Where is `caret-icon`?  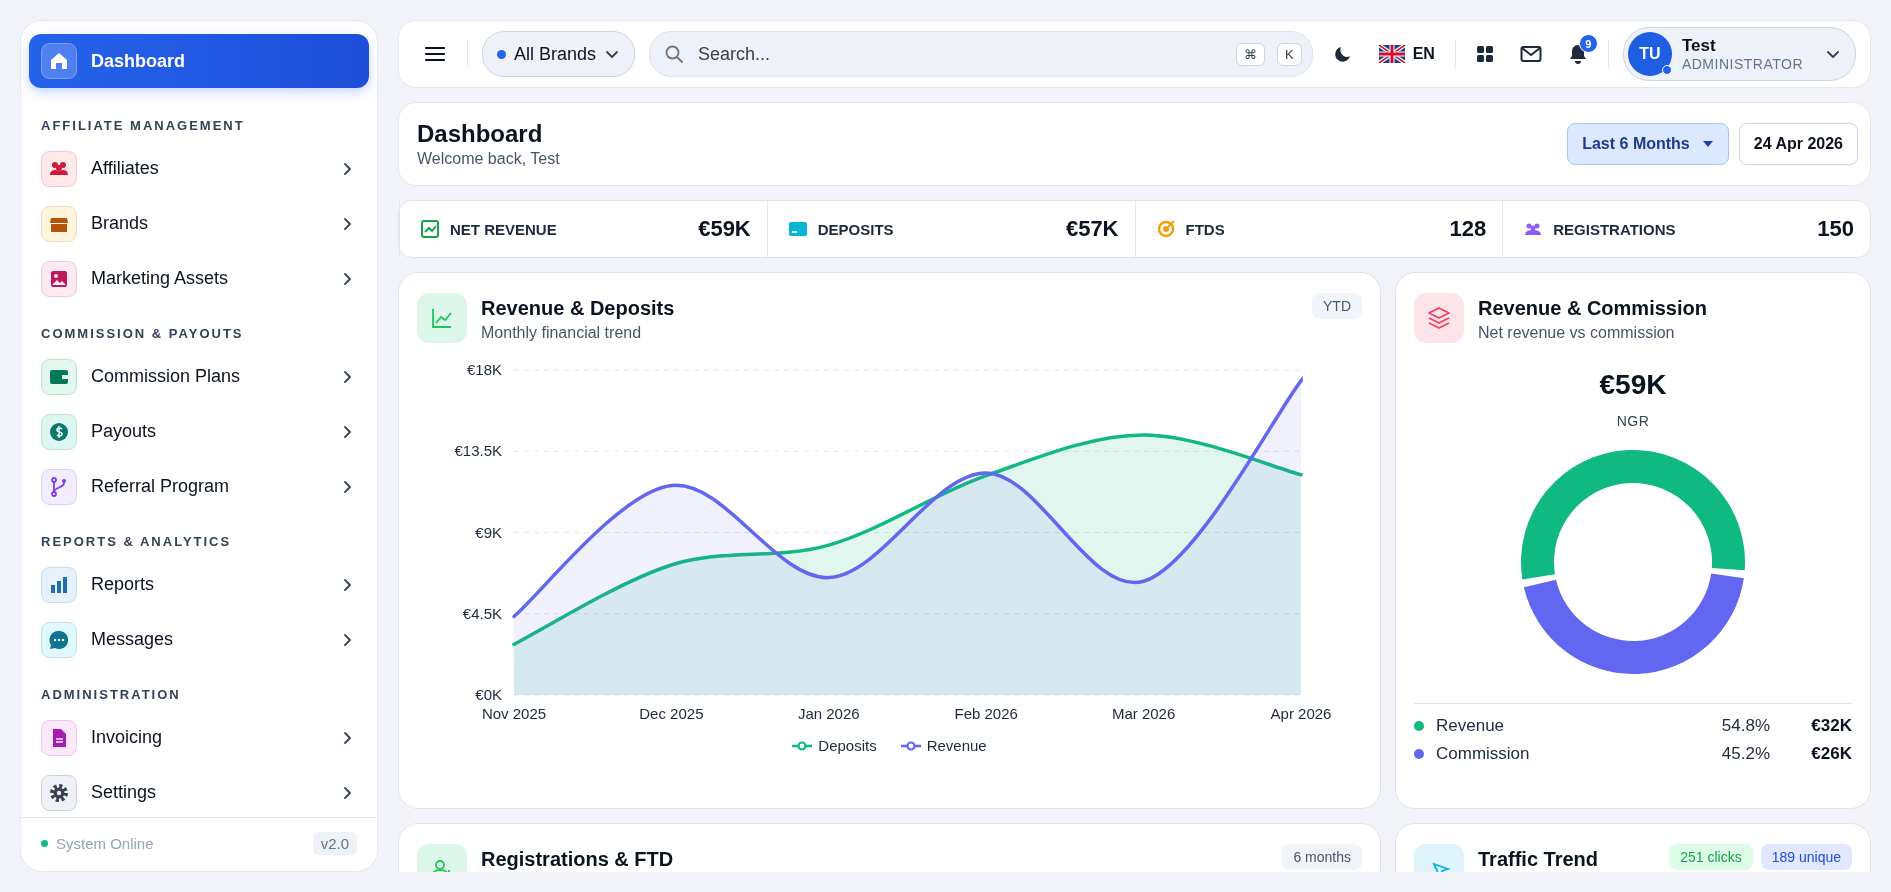
caret-icon is located at coordinates (1707, 144).